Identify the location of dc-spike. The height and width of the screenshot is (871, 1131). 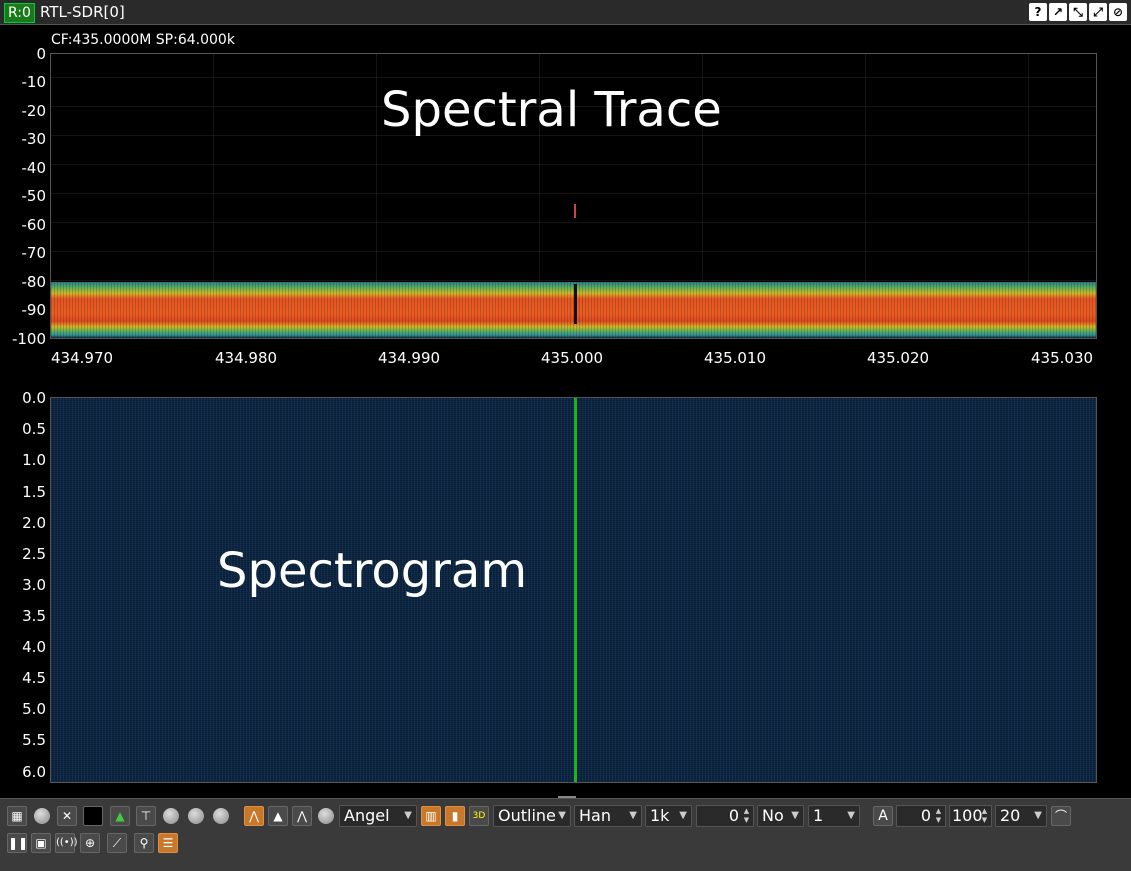
(575, 304).